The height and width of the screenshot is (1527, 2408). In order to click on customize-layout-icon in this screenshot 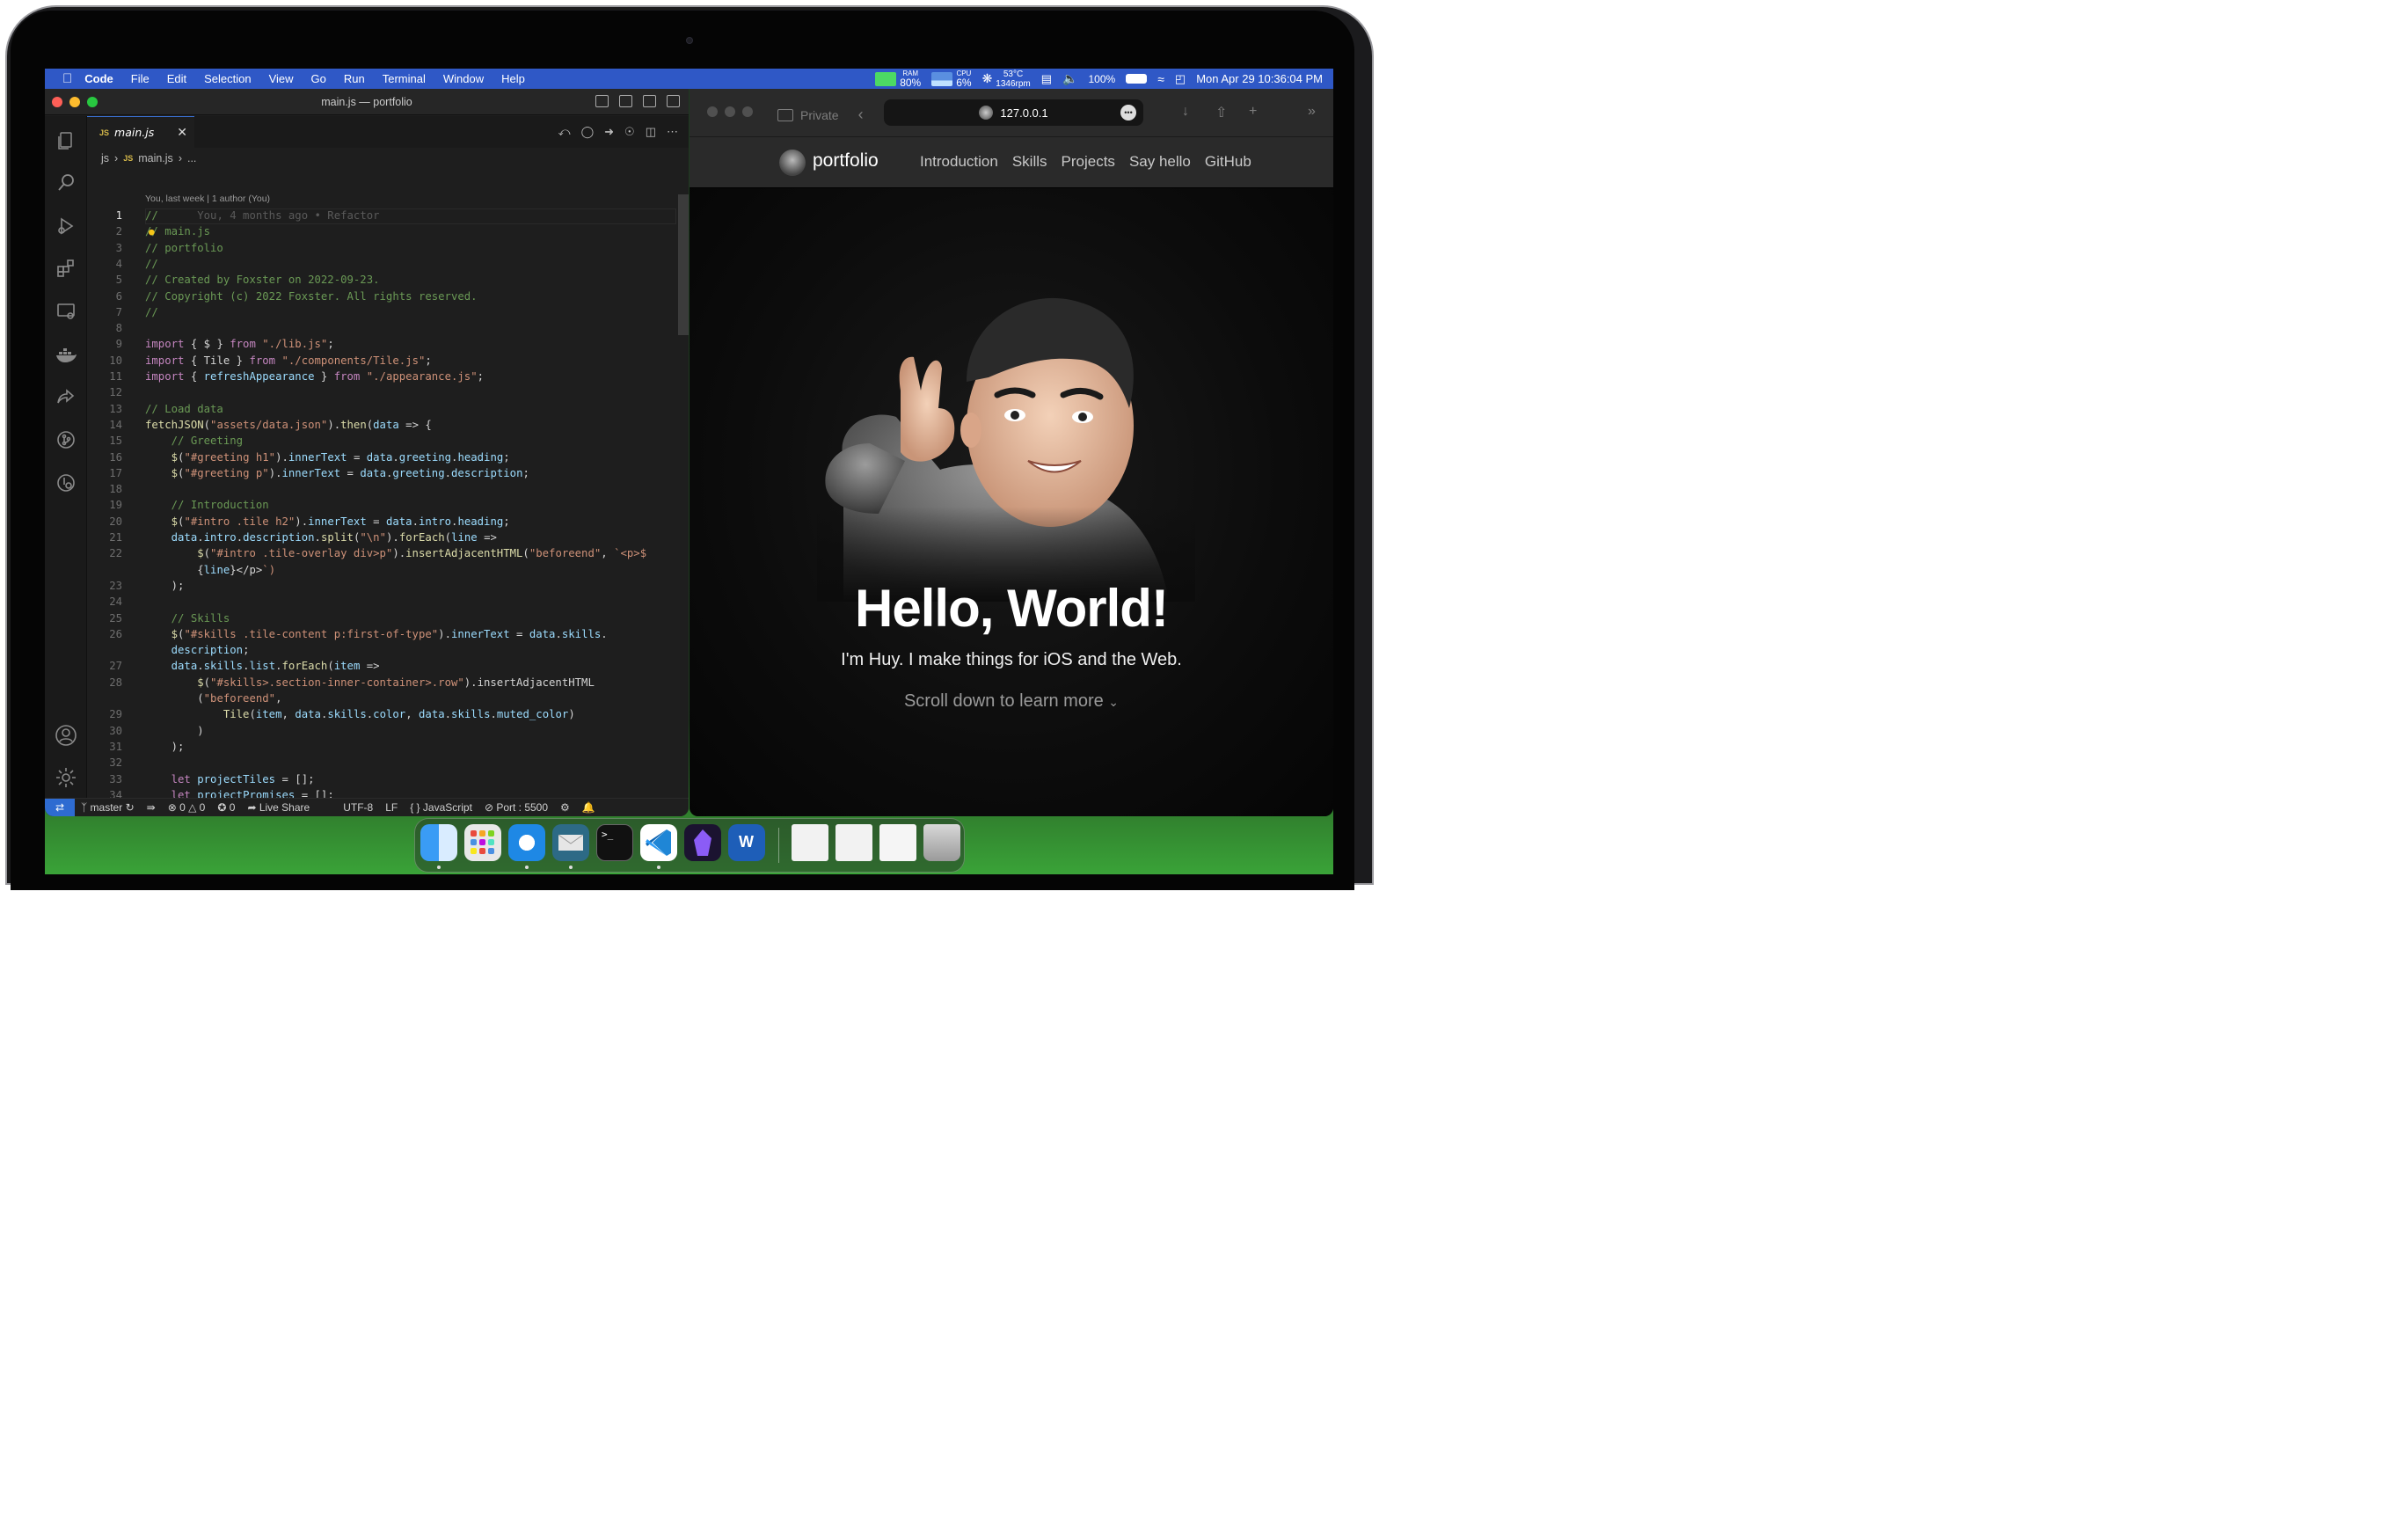, I will do `click(673, 101)`.